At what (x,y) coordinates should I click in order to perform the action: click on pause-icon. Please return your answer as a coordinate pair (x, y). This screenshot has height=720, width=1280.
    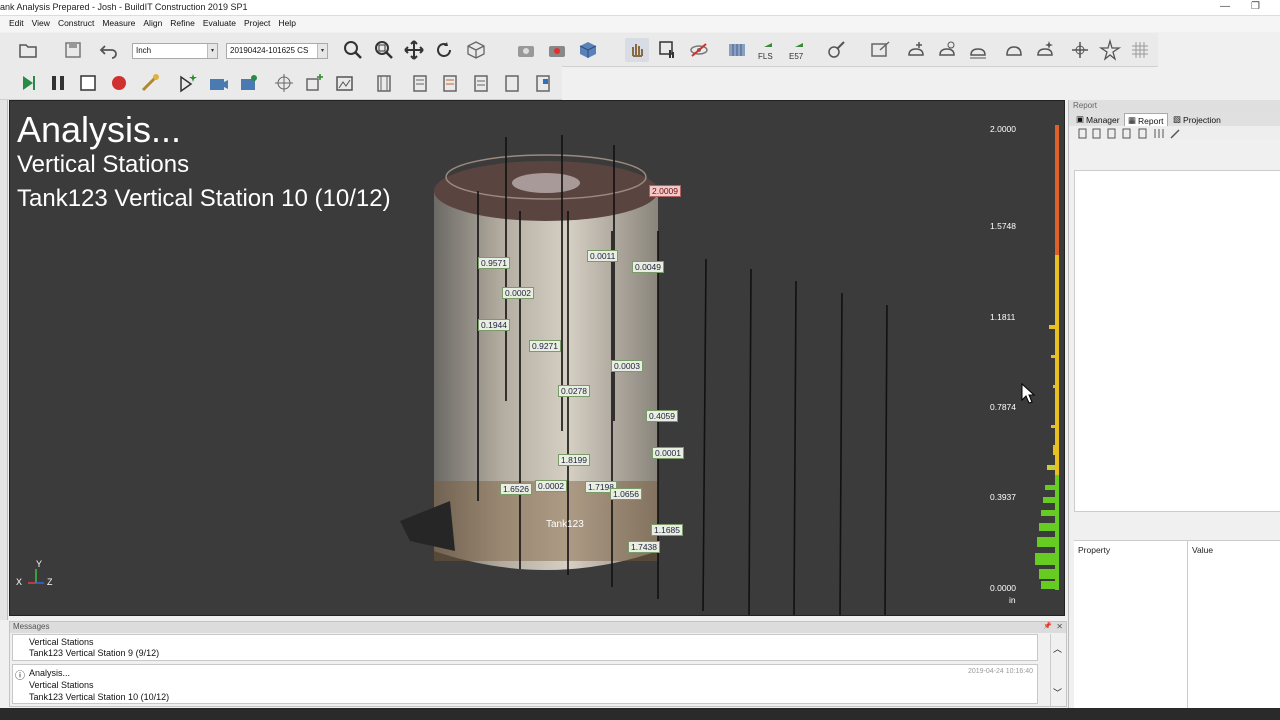
    Looking at the image, I should click on (58, 83).